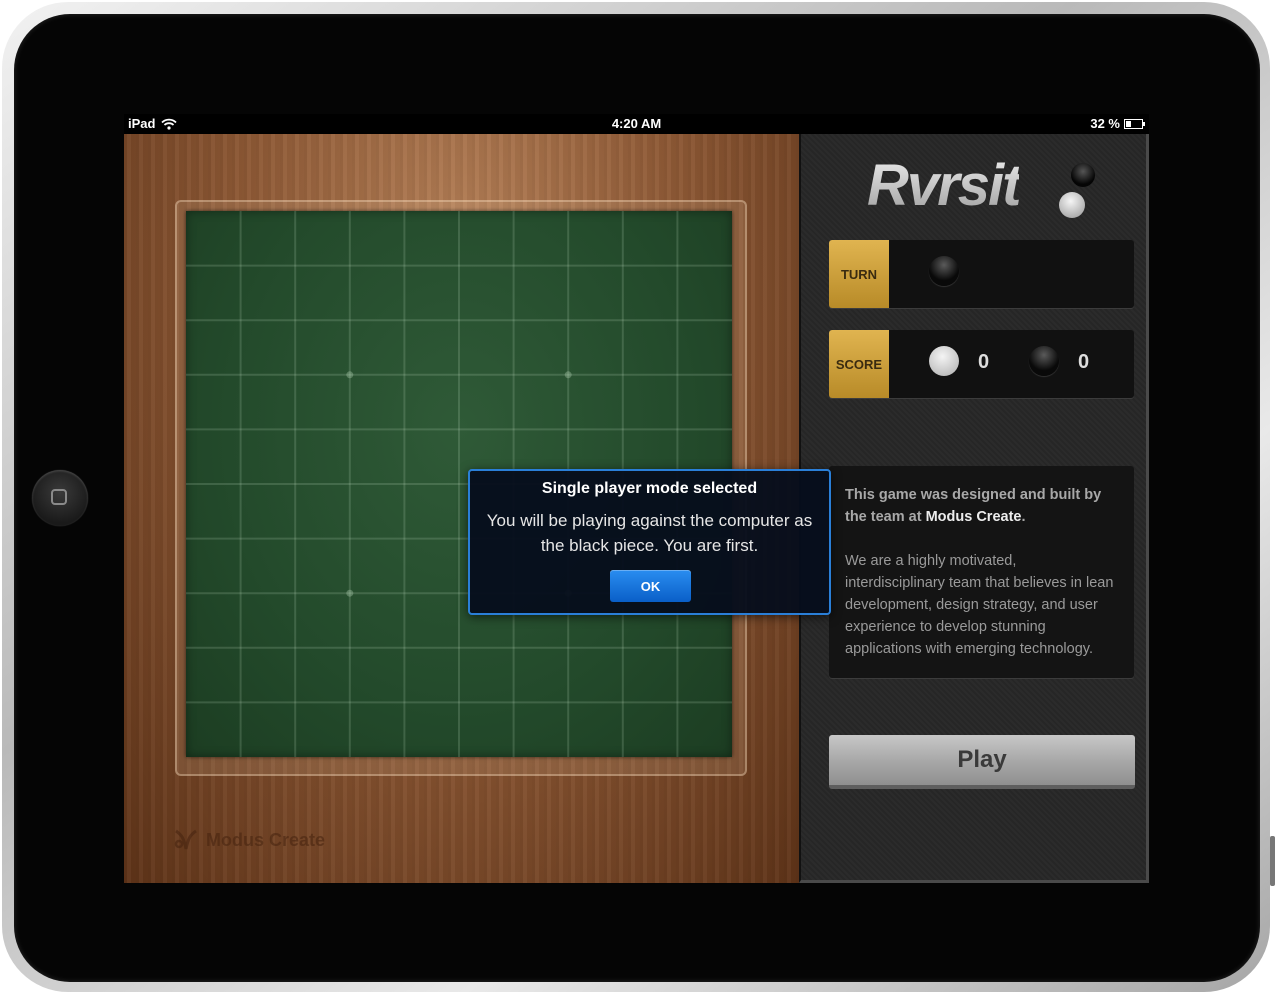  What do you see at coordinates (1084, 362) in the screenshot?
I see `score-black: 0` at bounding box center [1084, 362].